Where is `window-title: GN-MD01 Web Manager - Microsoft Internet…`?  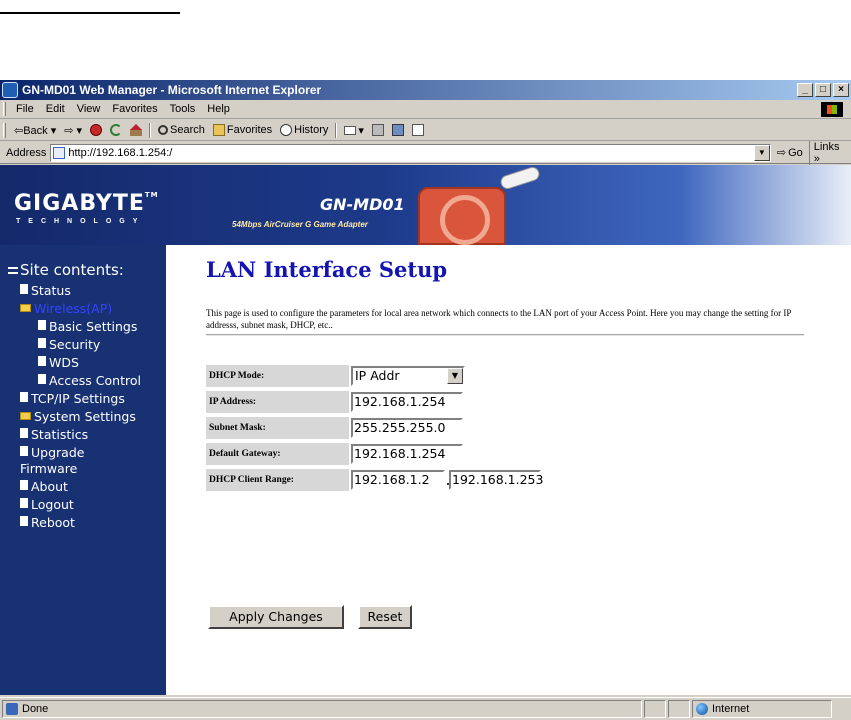 window-title: GN-MD01 Web Manager - Microsoft Internet… is located at coordinates (172, 90).